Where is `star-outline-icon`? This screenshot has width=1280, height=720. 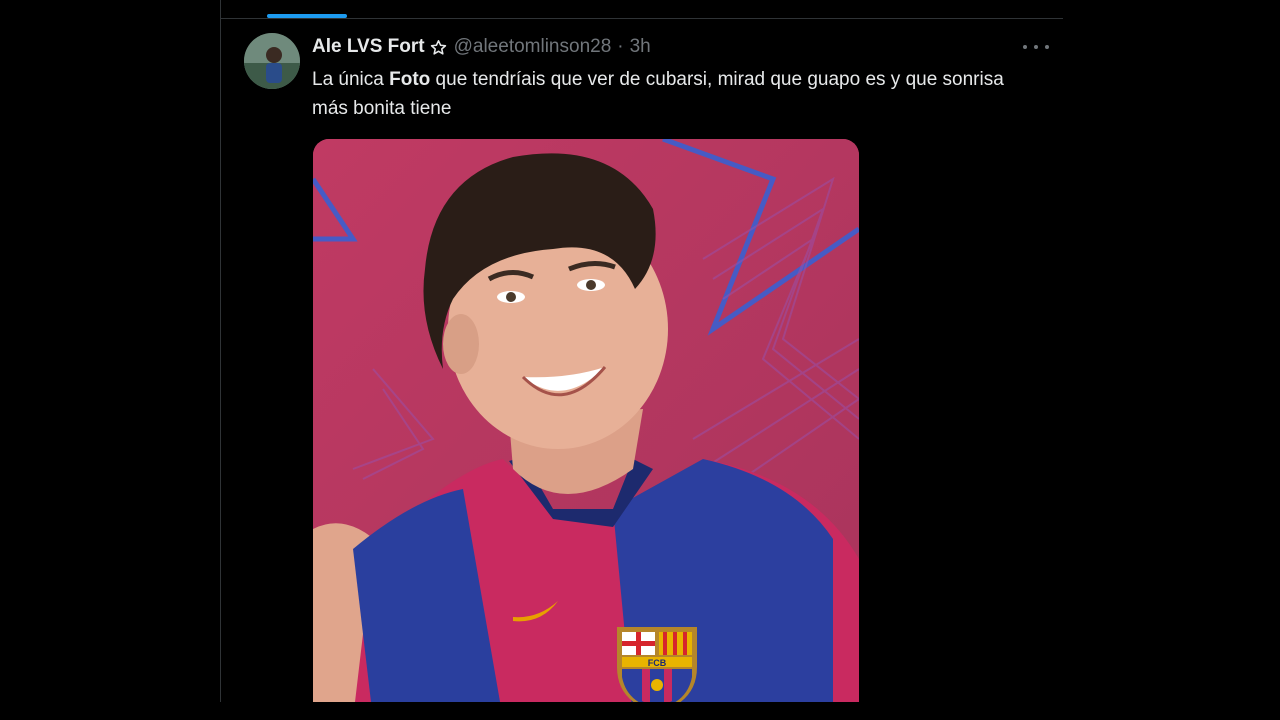
star-outline-icon is located at coordinates (438, 47).